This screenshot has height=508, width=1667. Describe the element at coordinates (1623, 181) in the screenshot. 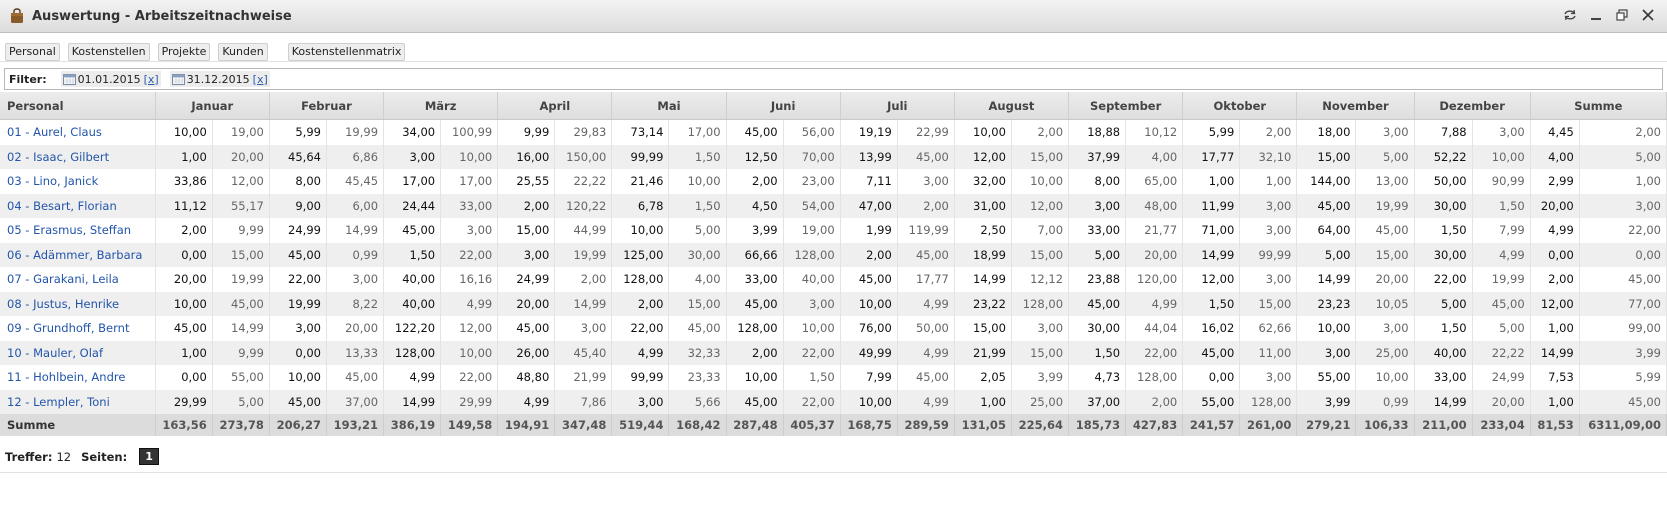

I see `value-cell: 1,00` at that location.